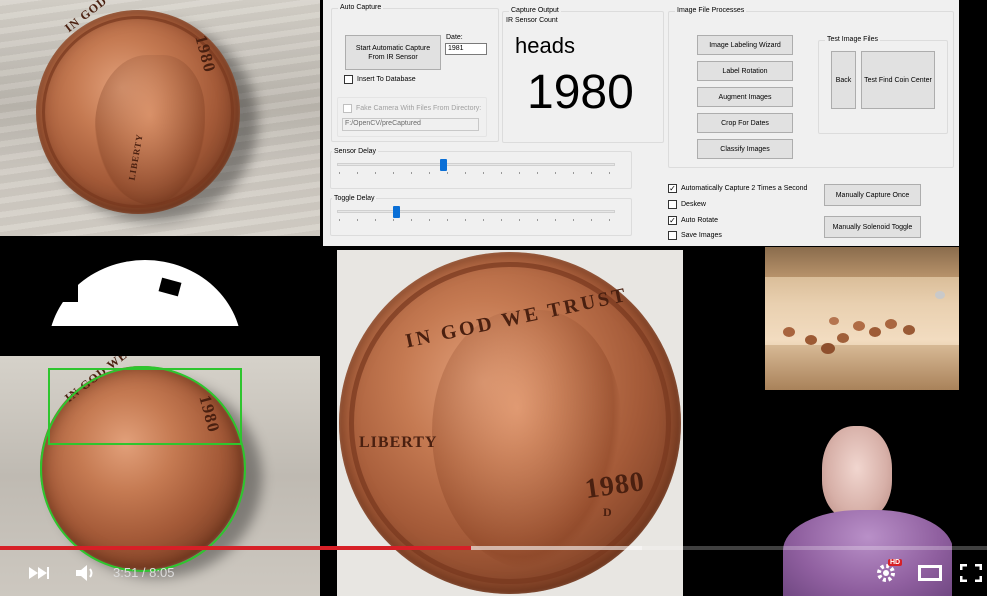 The width and height of the screenshot is (987, 596). What do you see at coordinates (145, 406) in the screenshot?
I see `detected-bounding-box` at bounding box center [145, 406].